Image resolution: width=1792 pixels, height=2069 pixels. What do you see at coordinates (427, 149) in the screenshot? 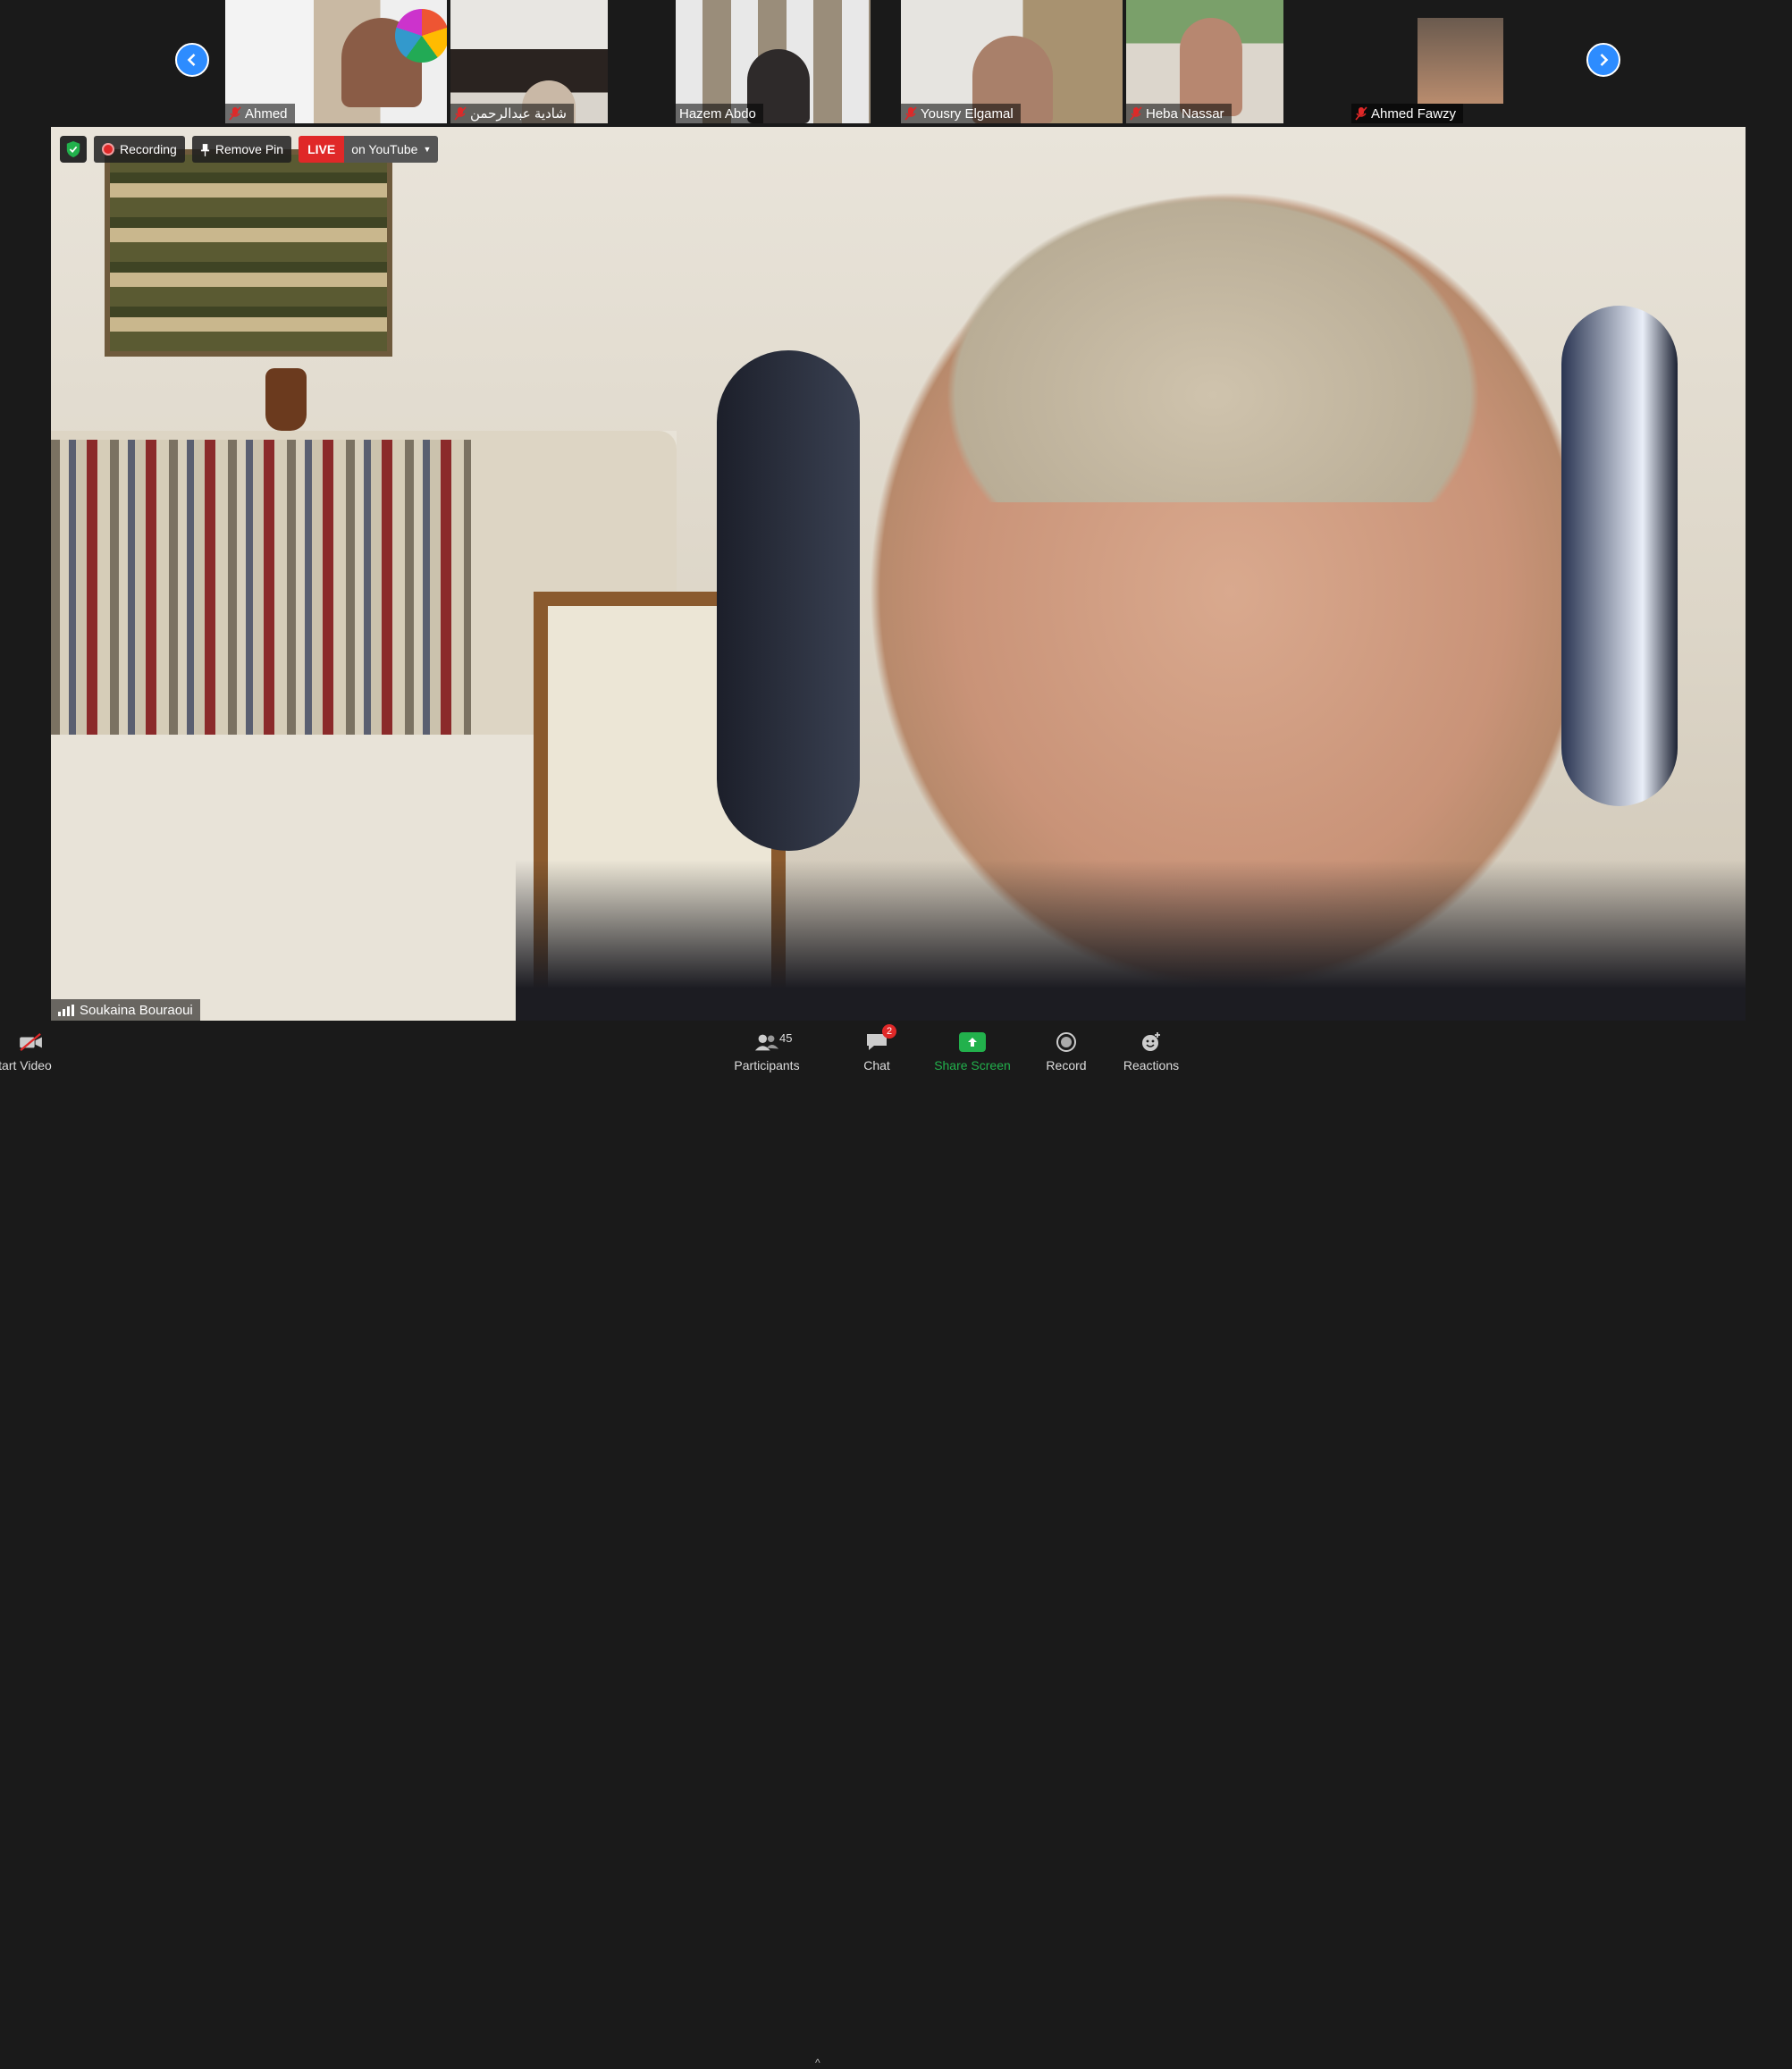
I see `caret-down-icon: ▼` at bounding box center [427, 149].